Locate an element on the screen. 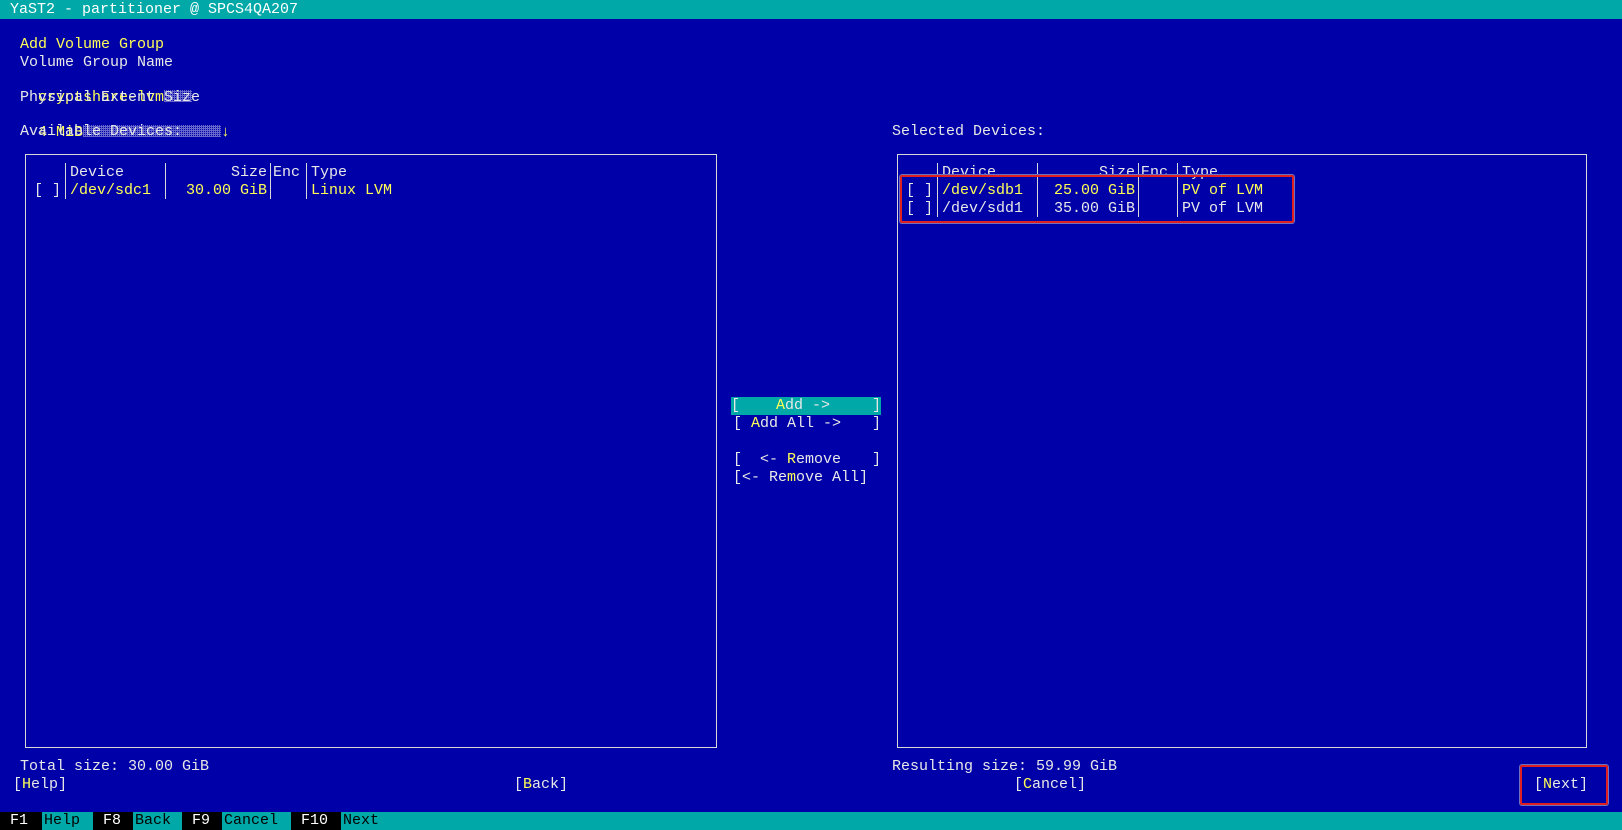  row-type: Linux LVM is located at coordinates (352, 190).